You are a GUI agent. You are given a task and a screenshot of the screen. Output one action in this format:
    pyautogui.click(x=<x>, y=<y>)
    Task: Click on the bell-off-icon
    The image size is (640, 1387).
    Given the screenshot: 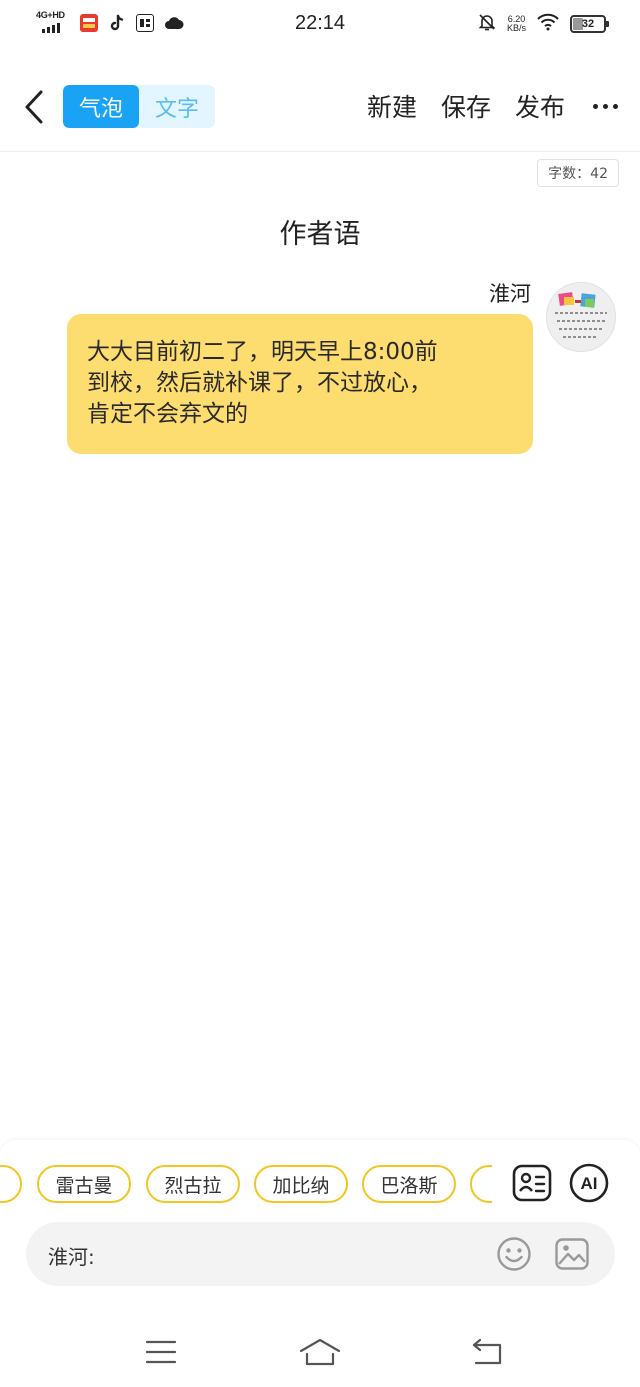 What is the action you would take?
    pyautogui.click(x=487, y=24)
    